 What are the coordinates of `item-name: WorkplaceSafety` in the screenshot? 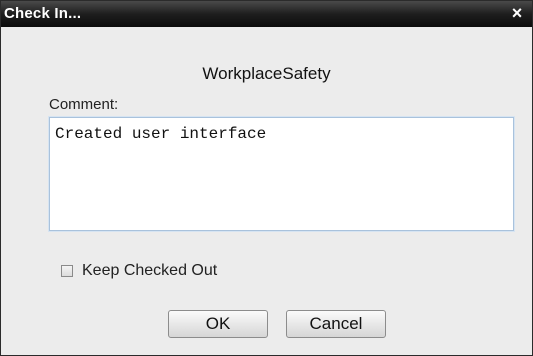 It's located at (266, 73).